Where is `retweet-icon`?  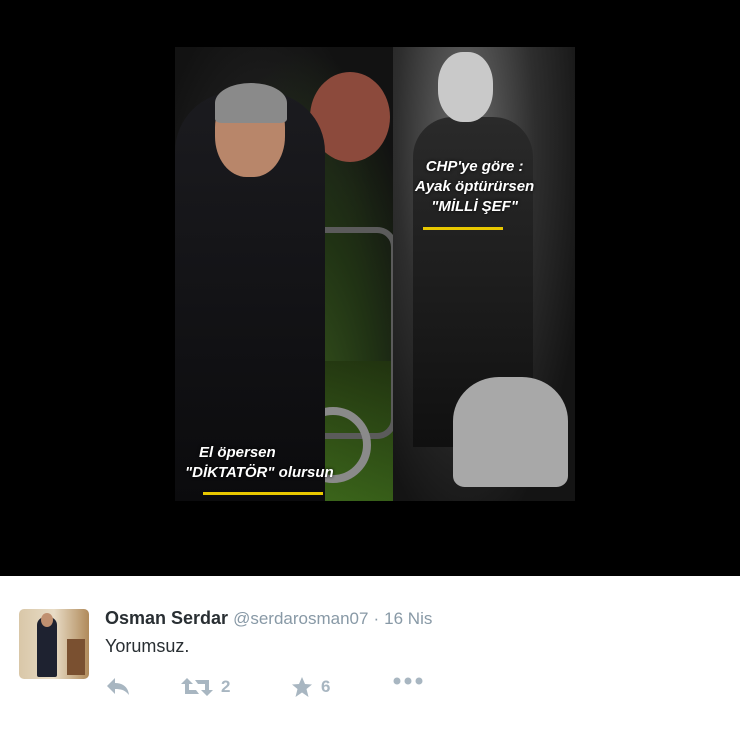 retweet-icon is located at coordinates (197, 687).